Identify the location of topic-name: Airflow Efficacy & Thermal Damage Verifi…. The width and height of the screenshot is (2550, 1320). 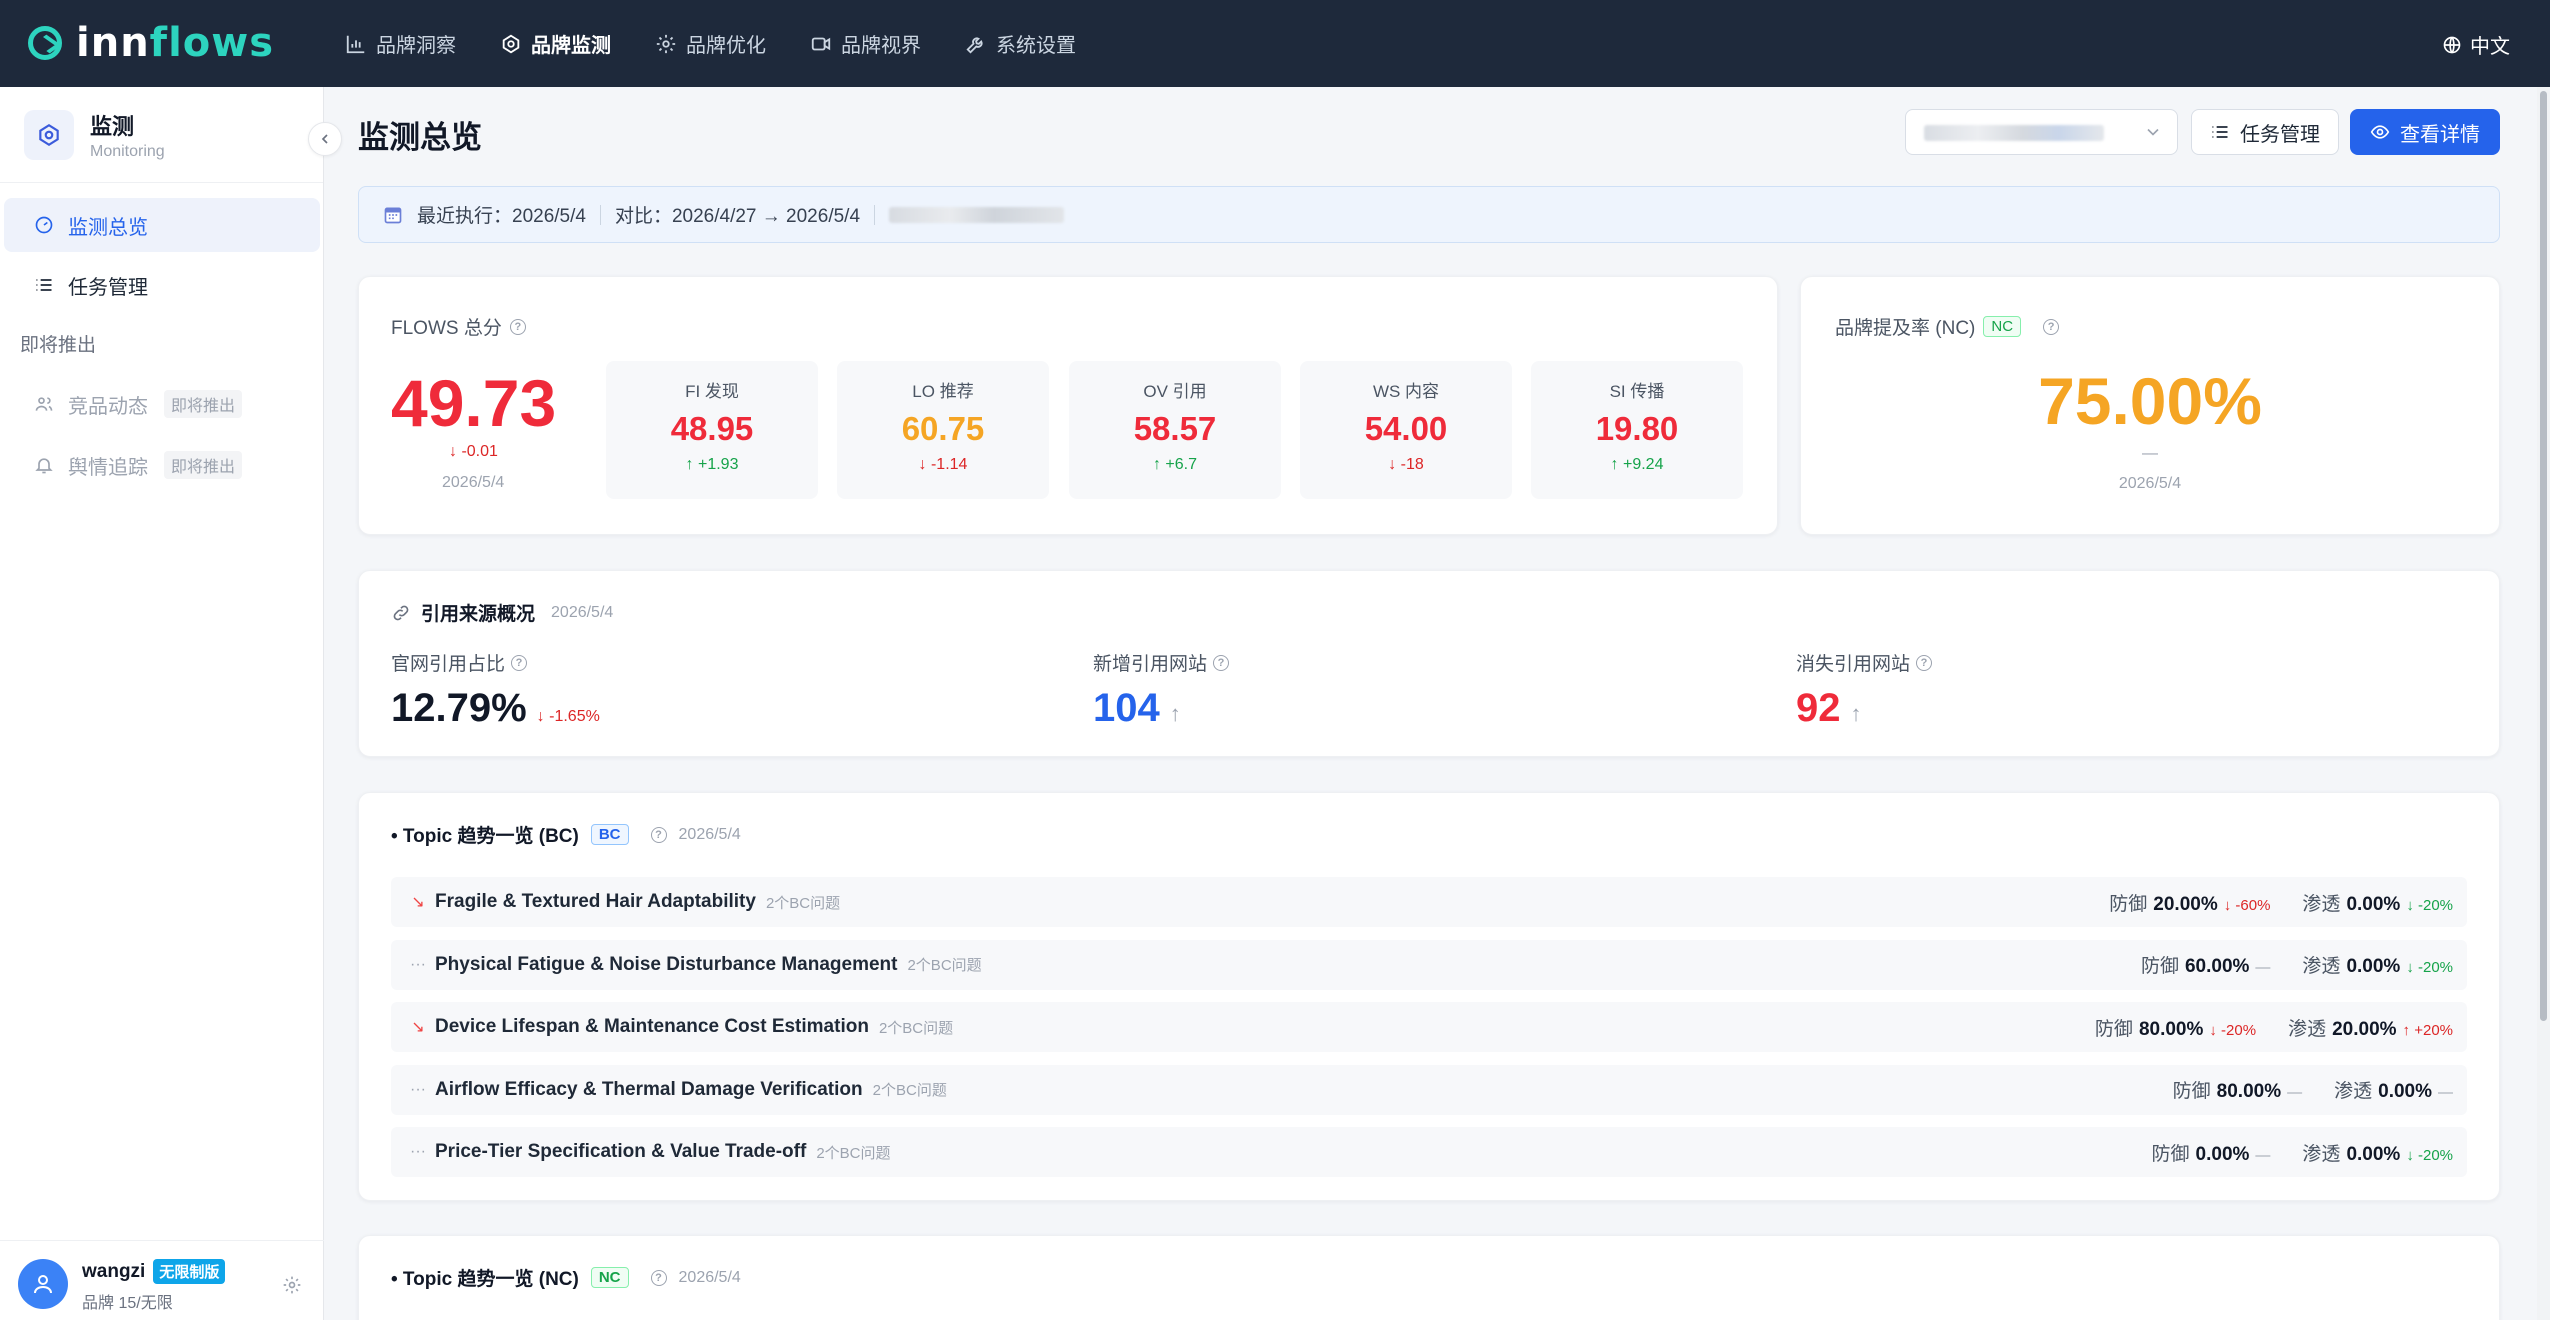
(649, 1089).